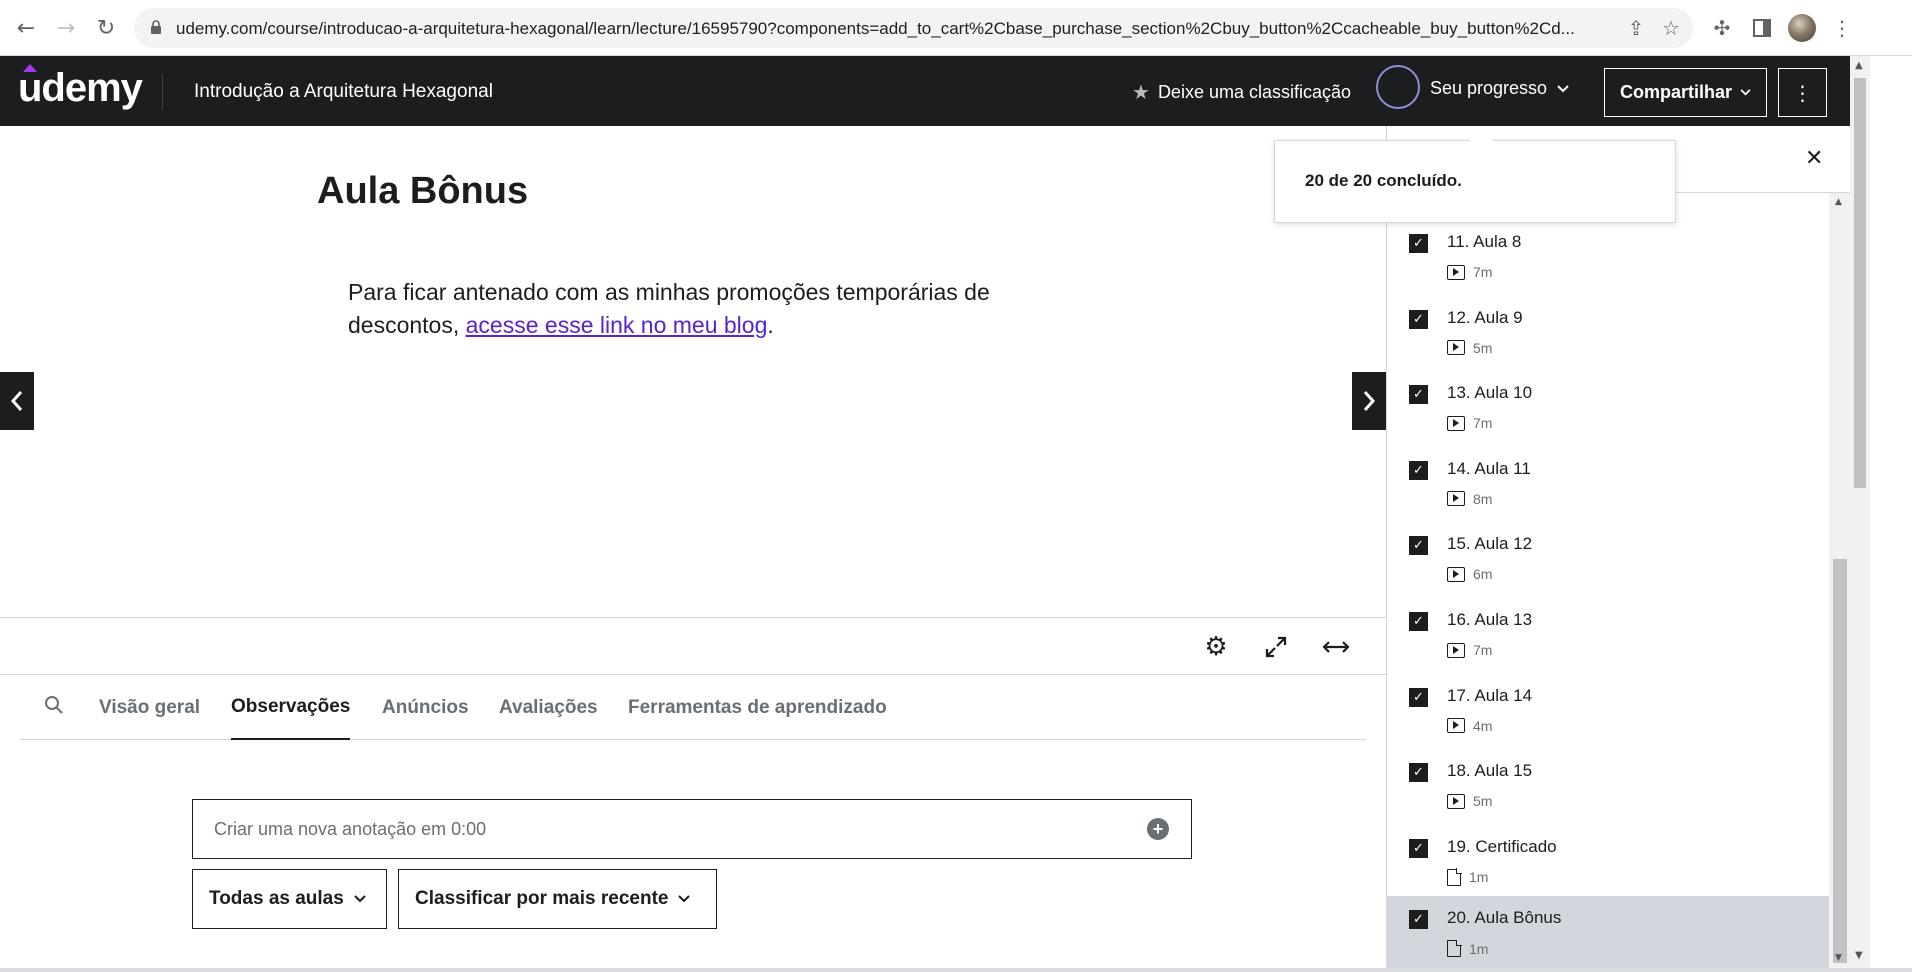  I want to click on star-icon: ★, so click(1141, 92).